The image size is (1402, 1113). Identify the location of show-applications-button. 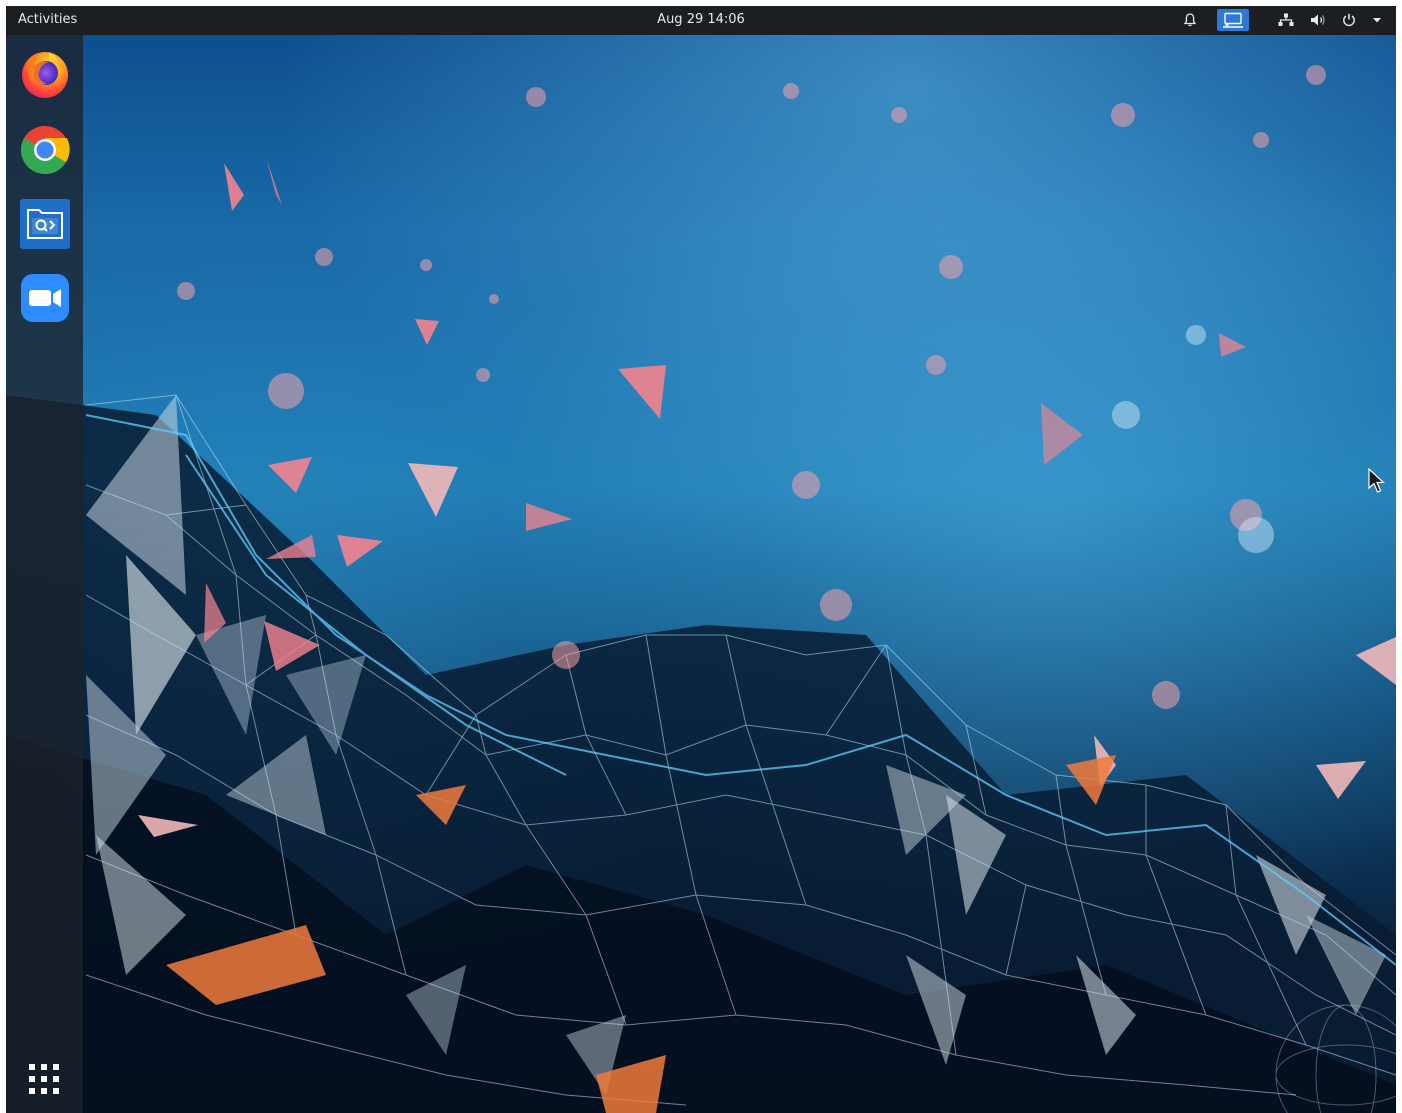
(44, 1081).